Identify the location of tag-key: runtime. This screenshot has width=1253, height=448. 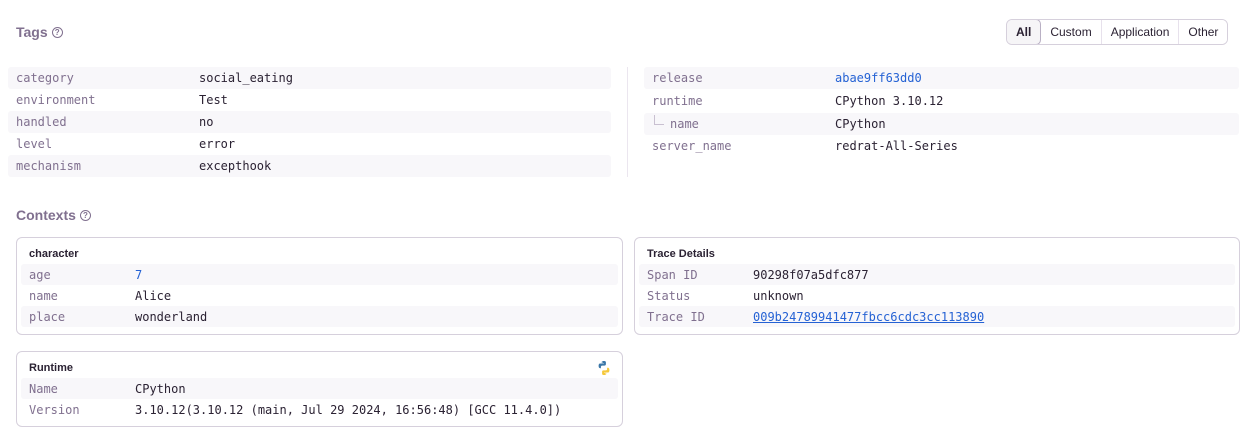
(677, 101).